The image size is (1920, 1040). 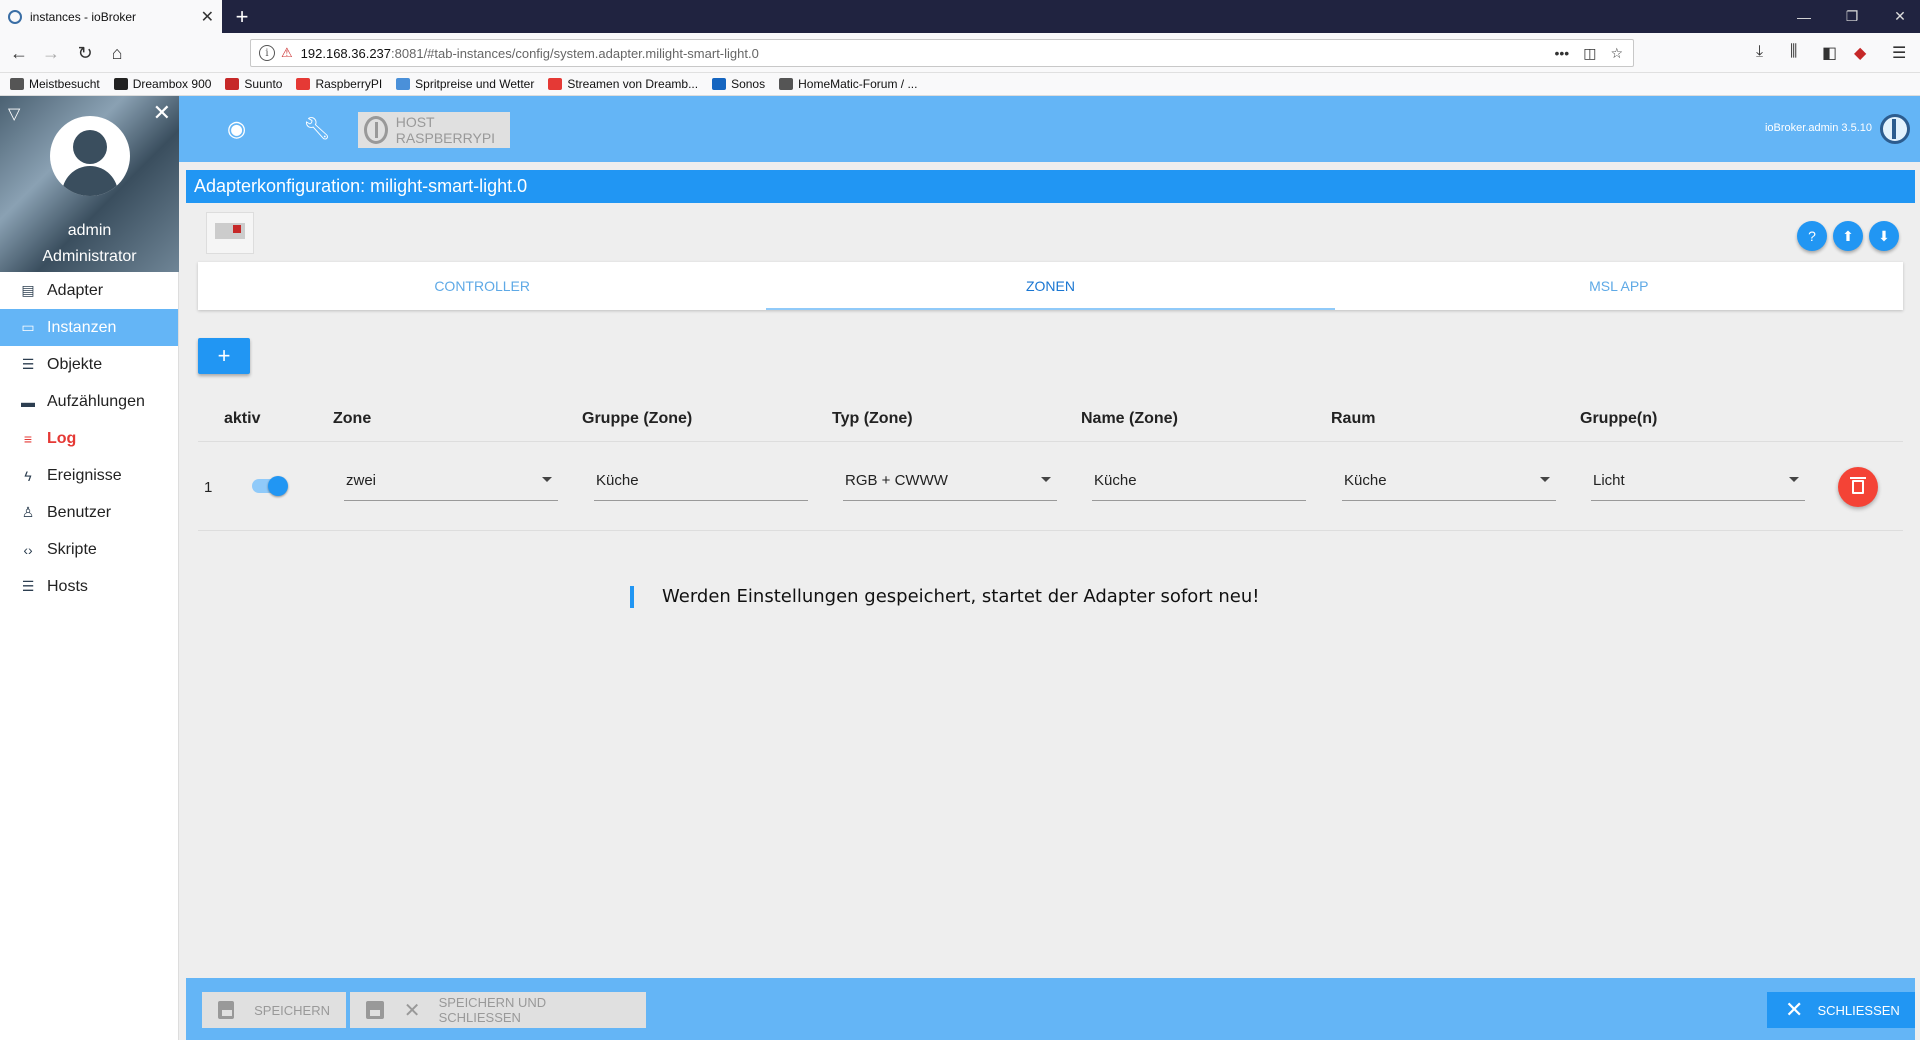 I want to click on bookmark-item: Dreambox 900, so click(x=162, y=84).